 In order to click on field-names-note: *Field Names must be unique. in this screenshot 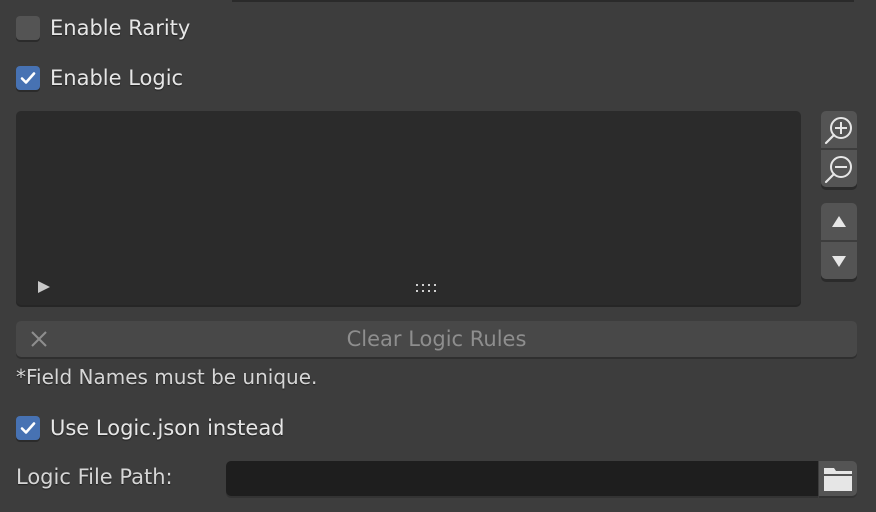, I will do `click(167, 377)`.